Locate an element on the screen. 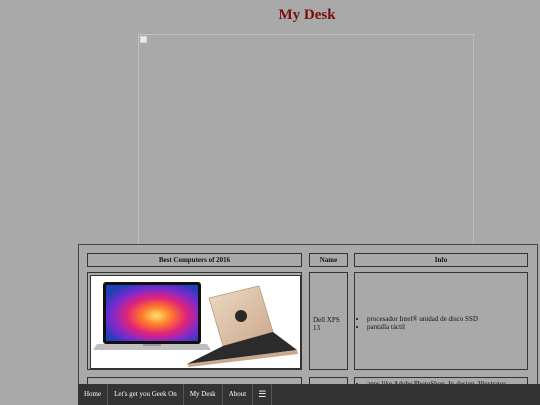  laptop-illustration is located at coordinates (195, 324).